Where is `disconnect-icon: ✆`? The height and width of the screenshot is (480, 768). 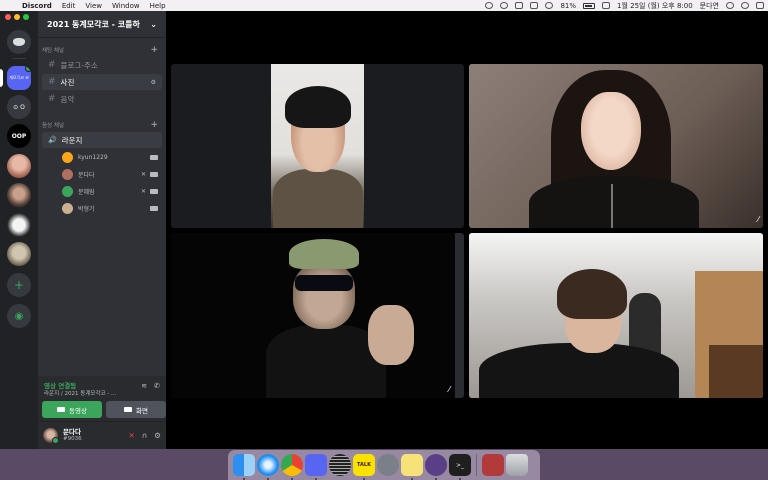
disconnect-icon: ✆ is located at coordinates (157, 386).